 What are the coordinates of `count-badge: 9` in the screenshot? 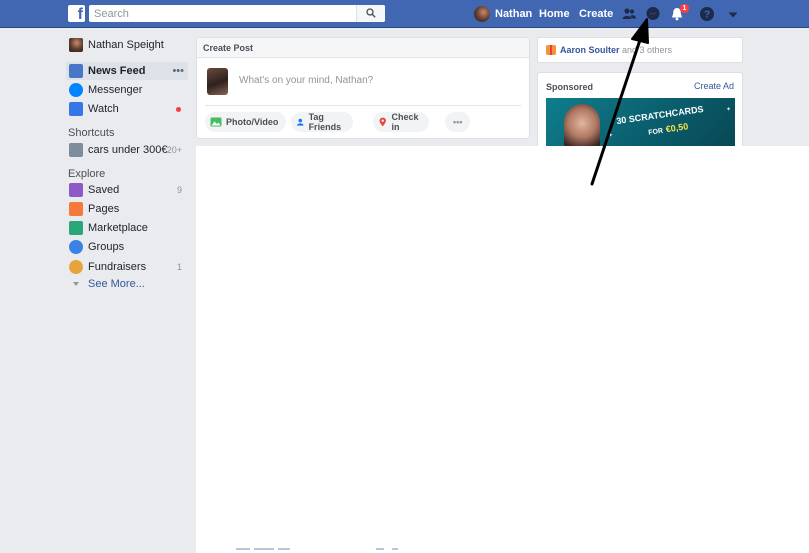 It's located at (179, 190).